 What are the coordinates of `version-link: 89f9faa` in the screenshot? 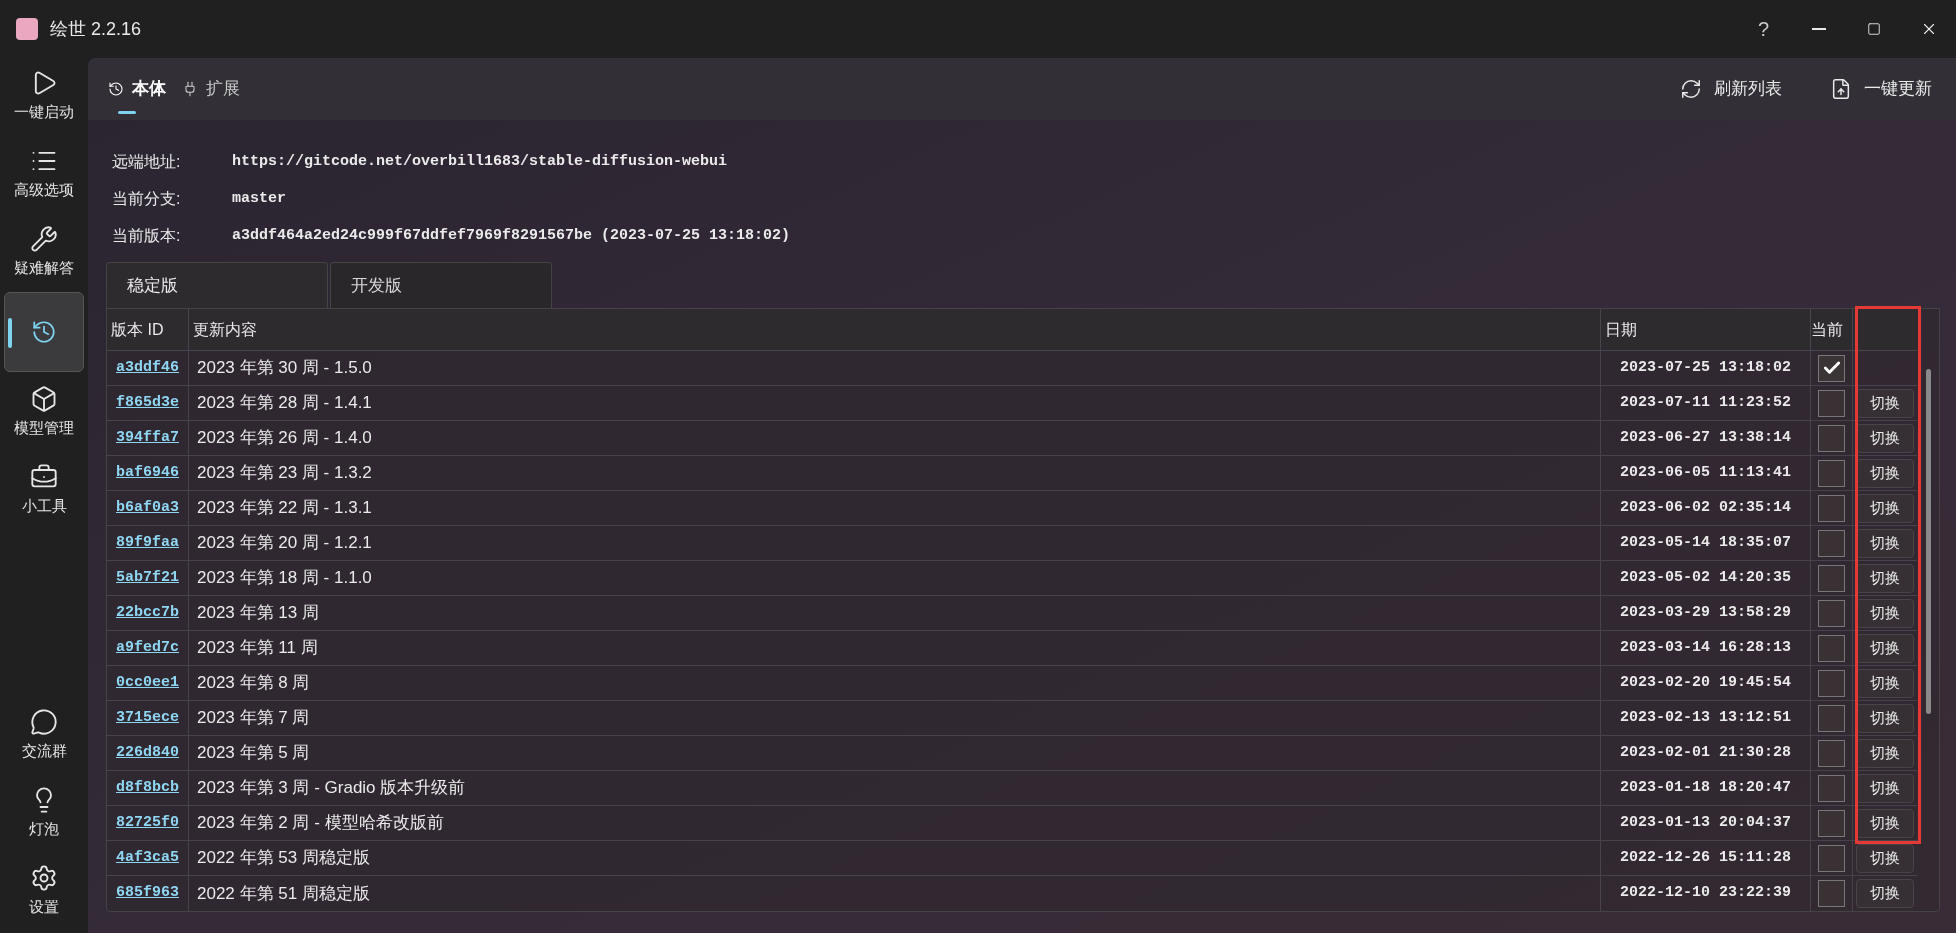 It's located at (147, 543).